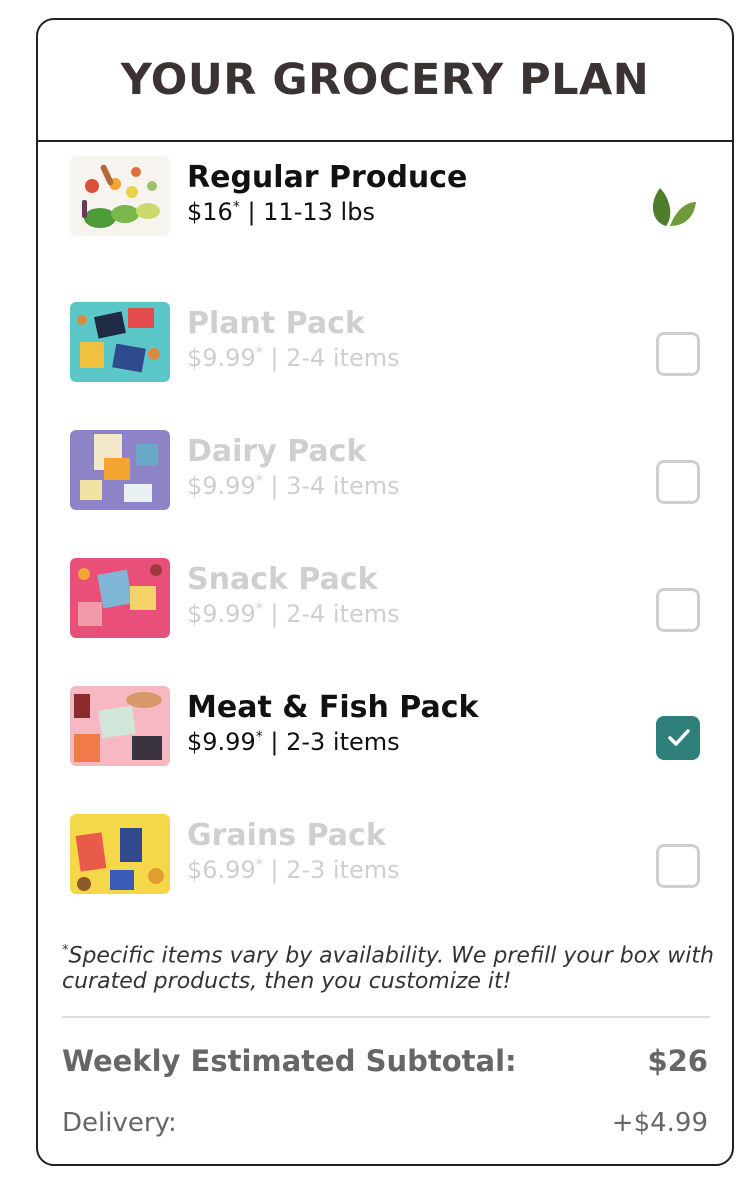 The width and height of the screenshot is (740, 1186). What do you see at coordinates (678, 738) in the screenshot?
I see `meat-fish-pack-checkbox` at bounding box center [678, 738].